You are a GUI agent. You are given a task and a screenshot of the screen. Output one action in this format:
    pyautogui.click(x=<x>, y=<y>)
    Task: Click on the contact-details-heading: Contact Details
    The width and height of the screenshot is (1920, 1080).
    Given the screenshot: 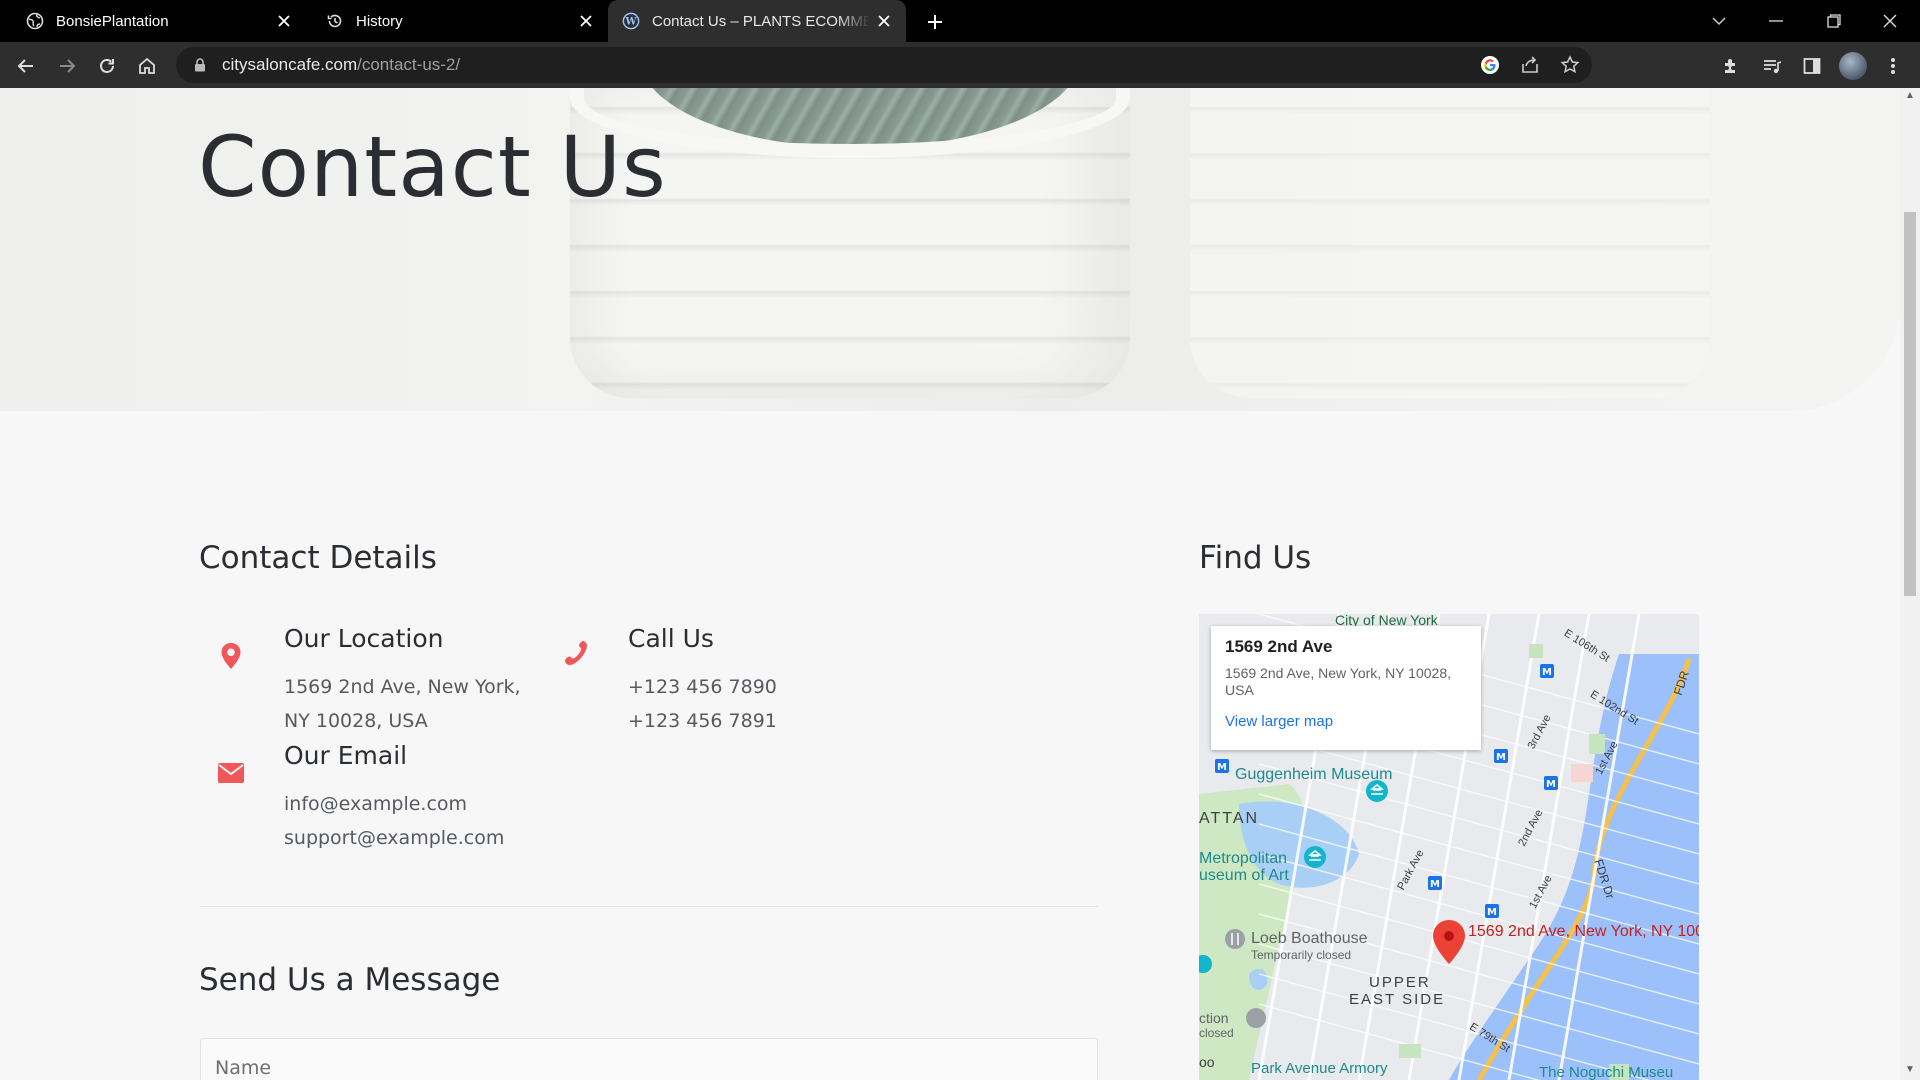 What is the action you would take?
    pyautogui.click(x=318, y=558)
    